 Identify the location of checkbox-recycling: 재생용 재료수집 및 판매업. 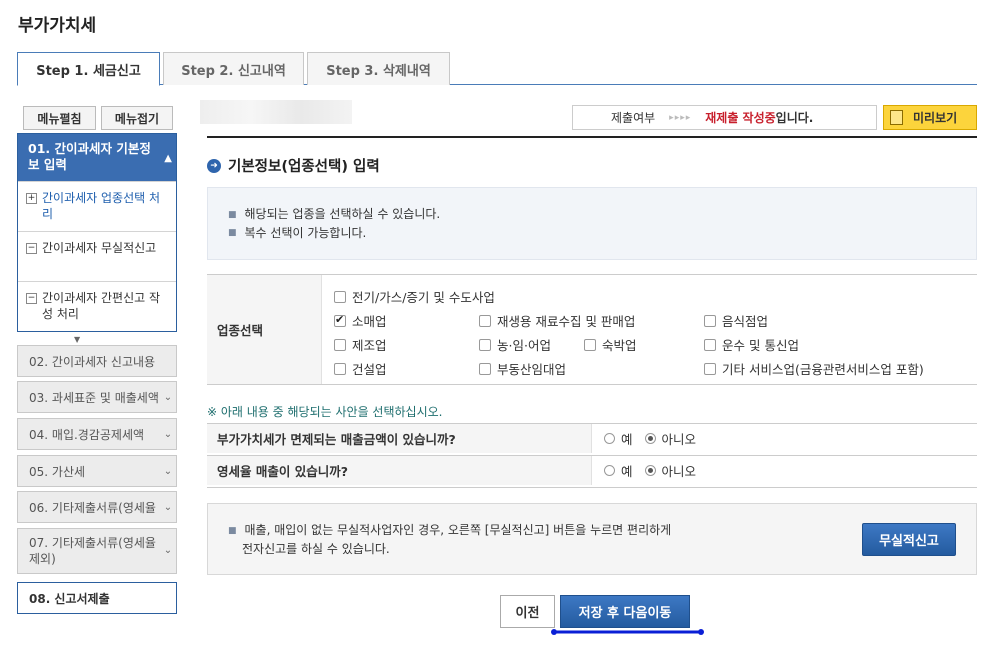
(557, 320).